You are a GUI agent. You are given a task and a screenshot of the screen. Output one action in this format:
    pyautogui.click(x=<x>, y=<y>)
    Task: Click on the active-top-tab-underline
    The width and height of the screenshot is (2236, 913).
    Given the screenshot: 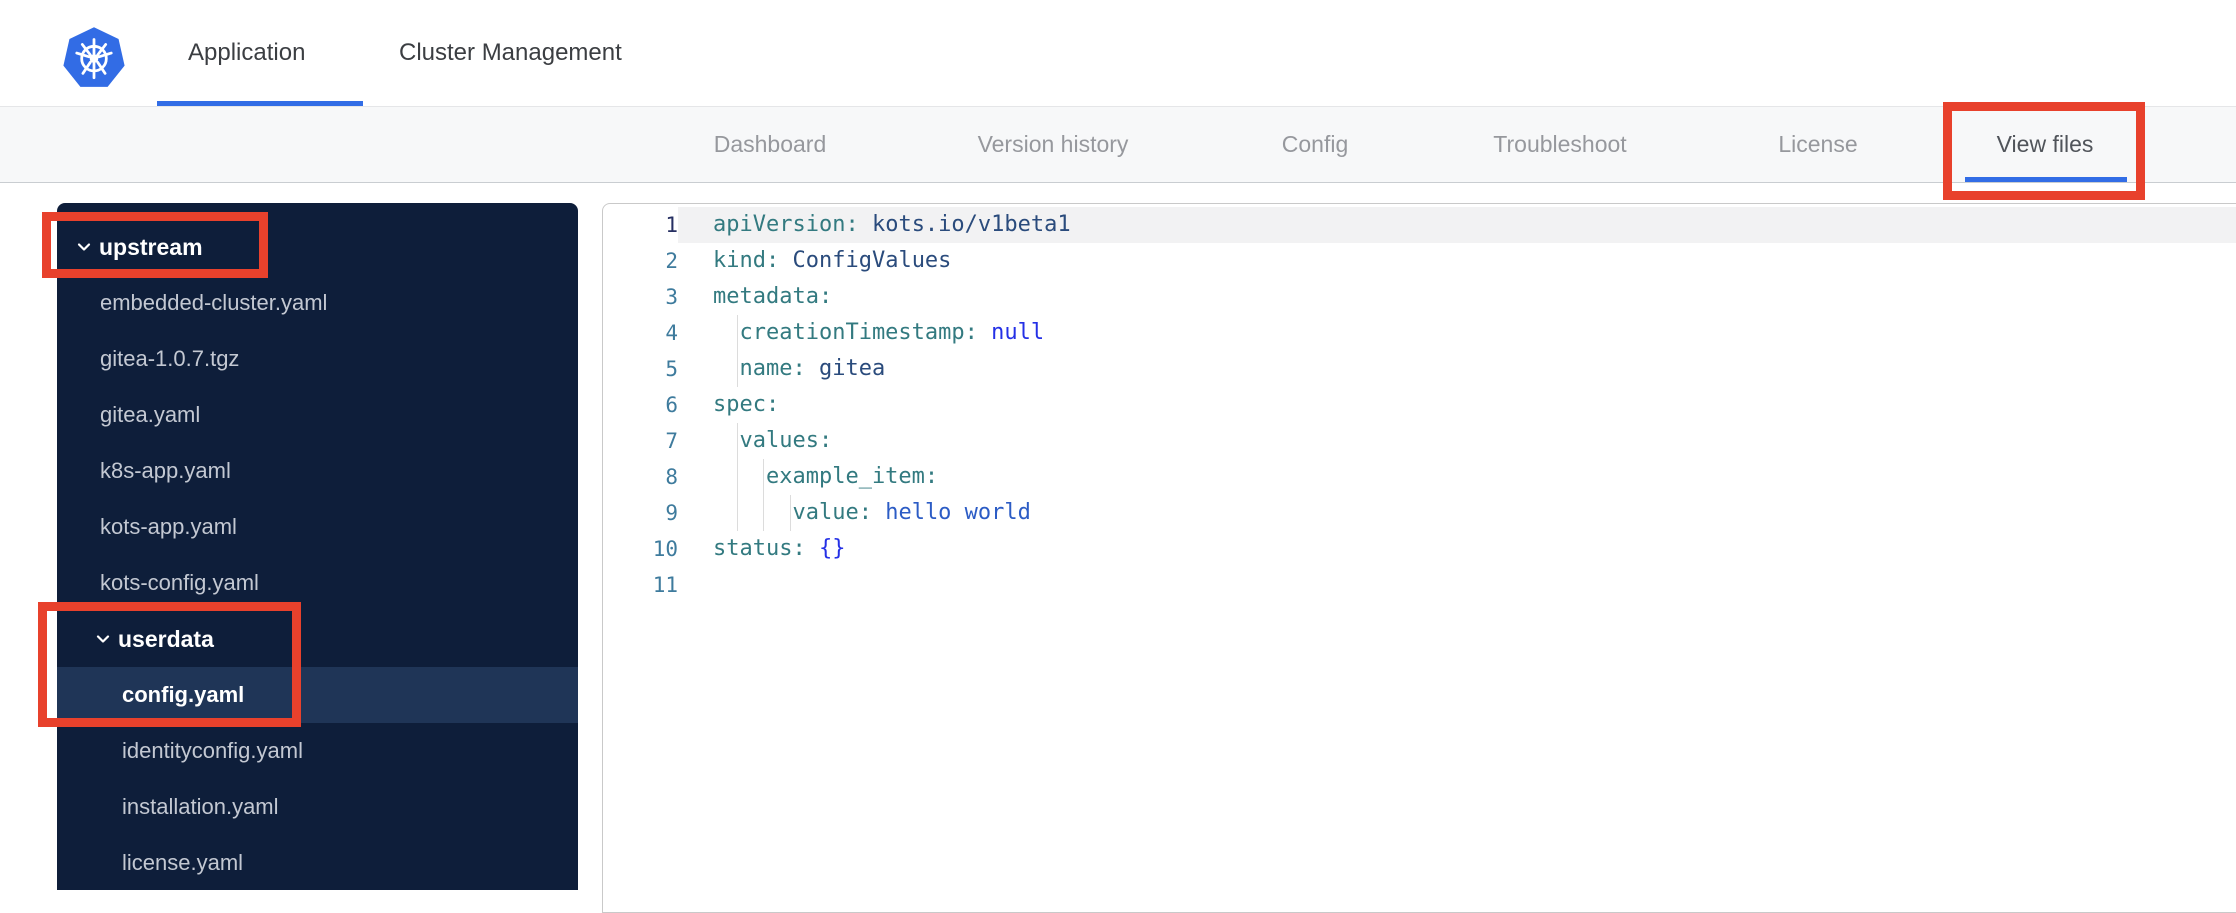 What is the action you would take?
    pyautogui.click(x=260, y=103)
    